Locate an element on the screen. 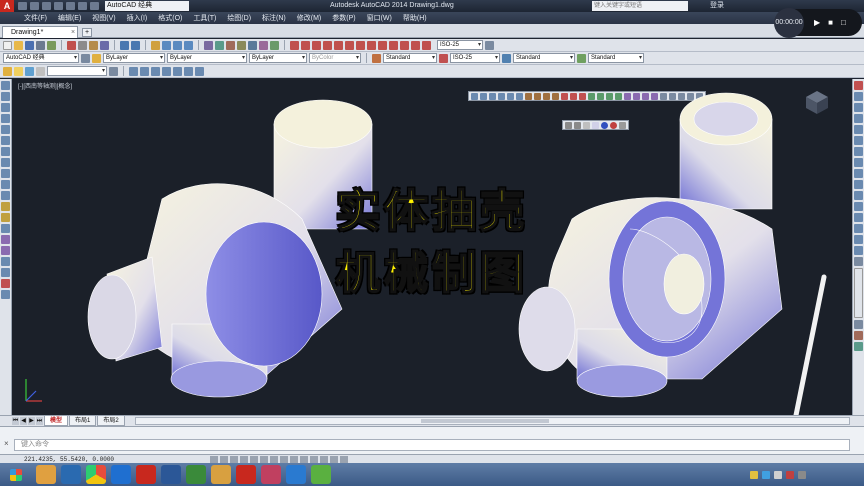  sun-icon is located at coordinates (29, 71).